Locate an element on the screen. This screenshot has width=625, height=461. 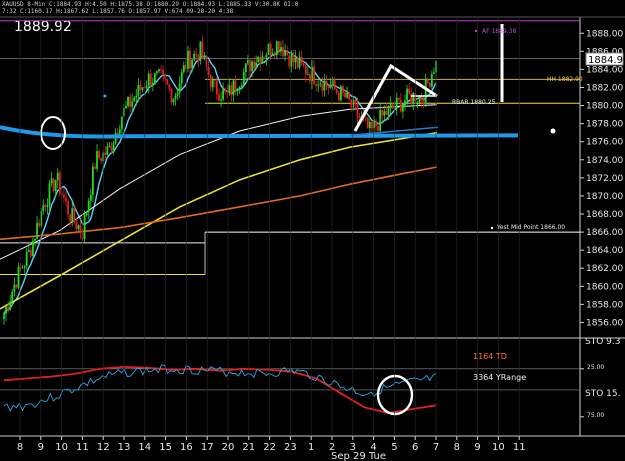
y-tick-label: 1862.00 is located at coordinates (604, 269).